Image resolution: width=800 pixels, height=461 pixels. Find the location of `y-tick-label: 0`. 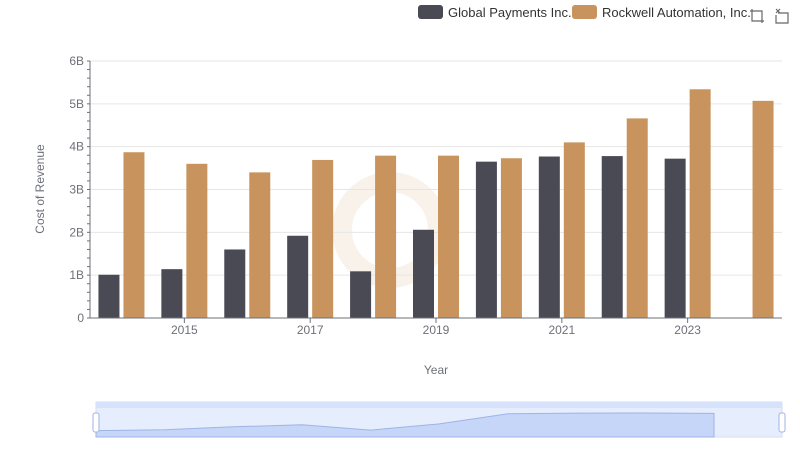

y-tick-label: 0 is located at coordinates (80, 318).